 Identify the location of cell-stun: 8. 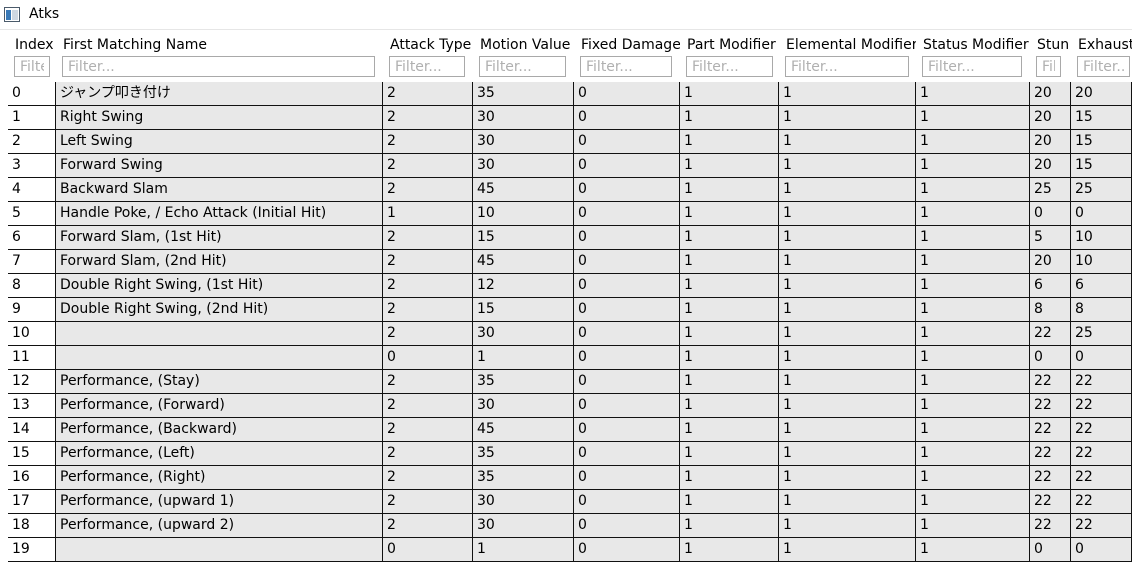
(1050, 310).